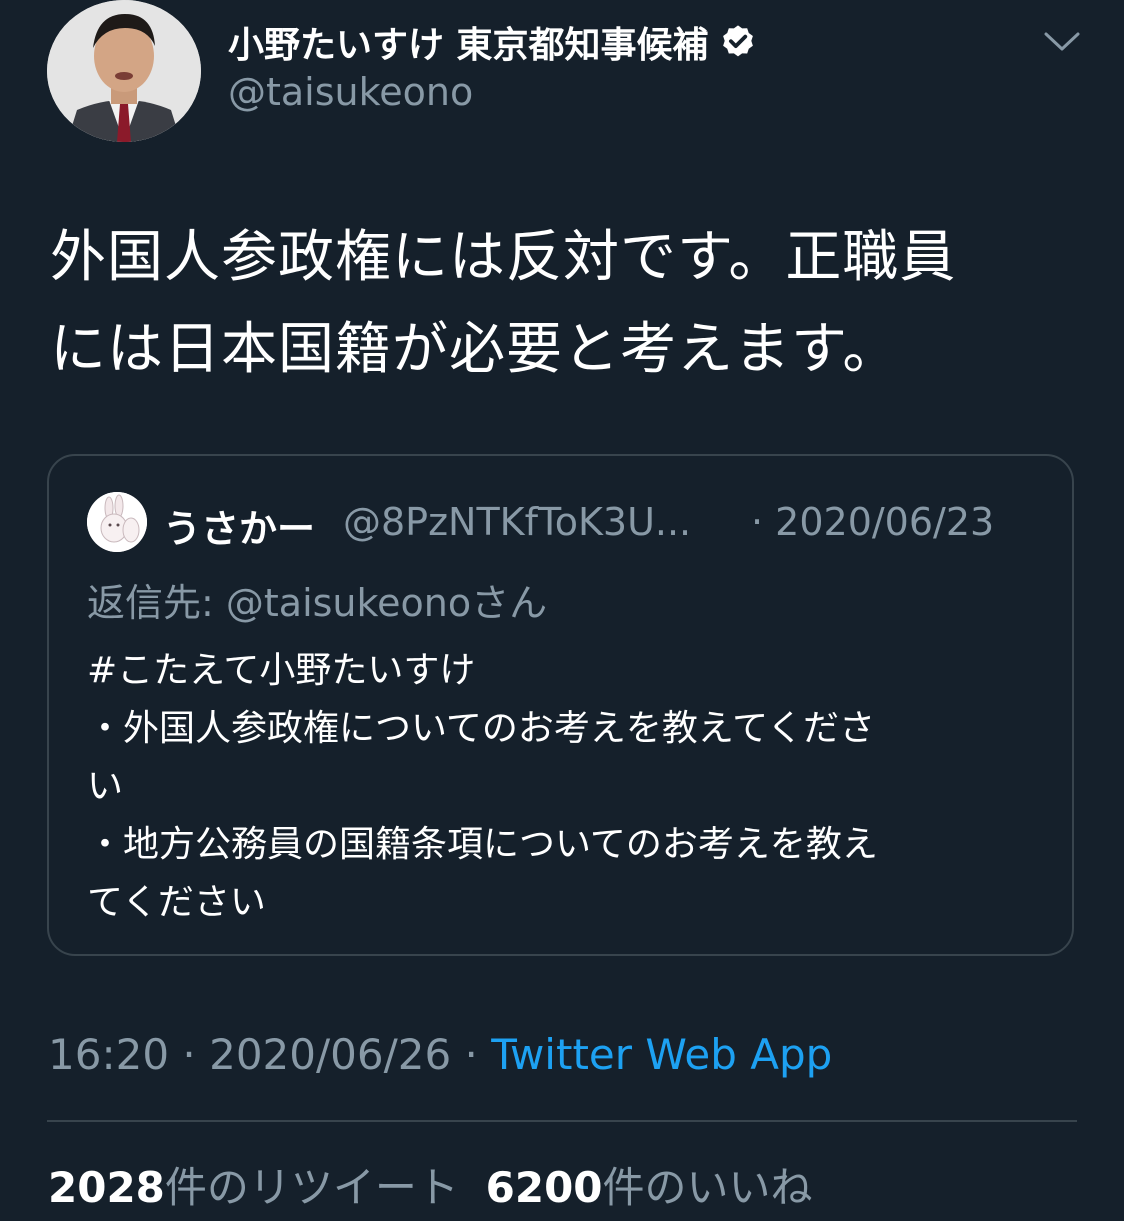  Describe the element at coordinates (544, 1187) in the screenshot. I see `like-count: 6200` at that location.